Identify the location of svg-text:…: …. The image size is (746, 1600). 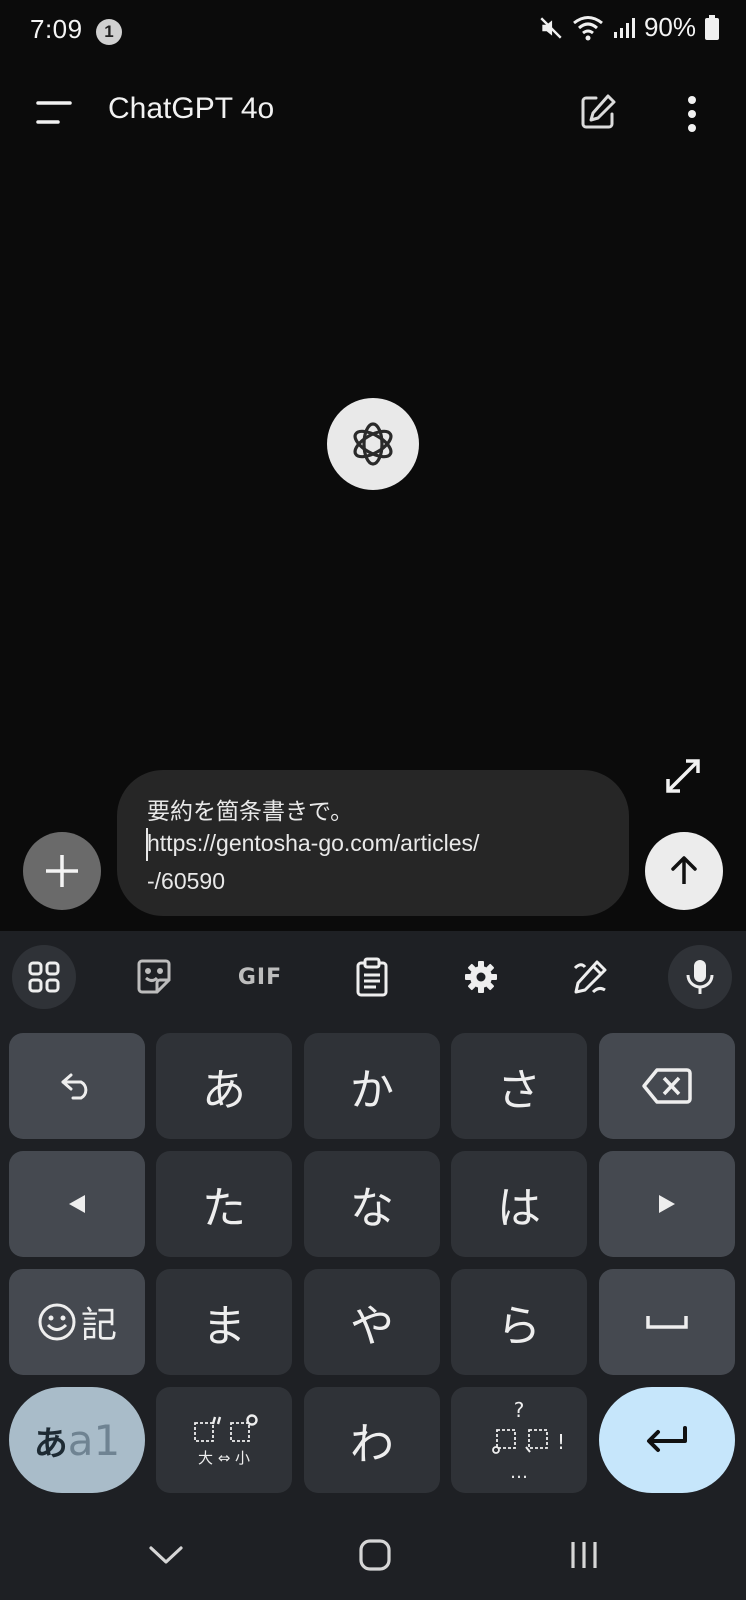
(519, 1472).